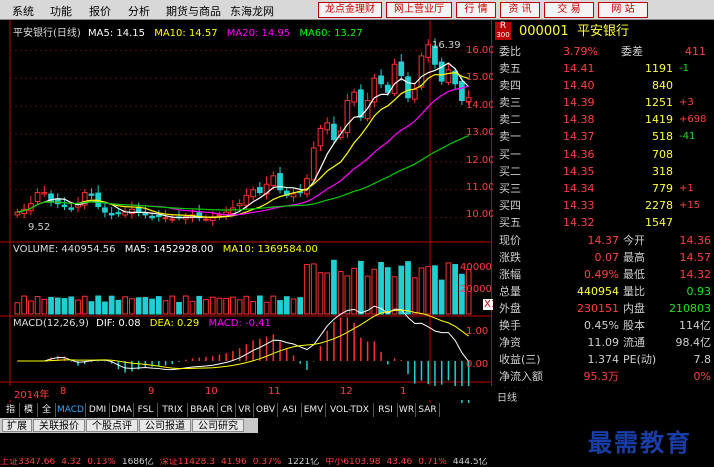 The height and width of the screenshot is (467, 714). I want to click on ask-row-1: 卖四 14.40 840, so click(603, 86).